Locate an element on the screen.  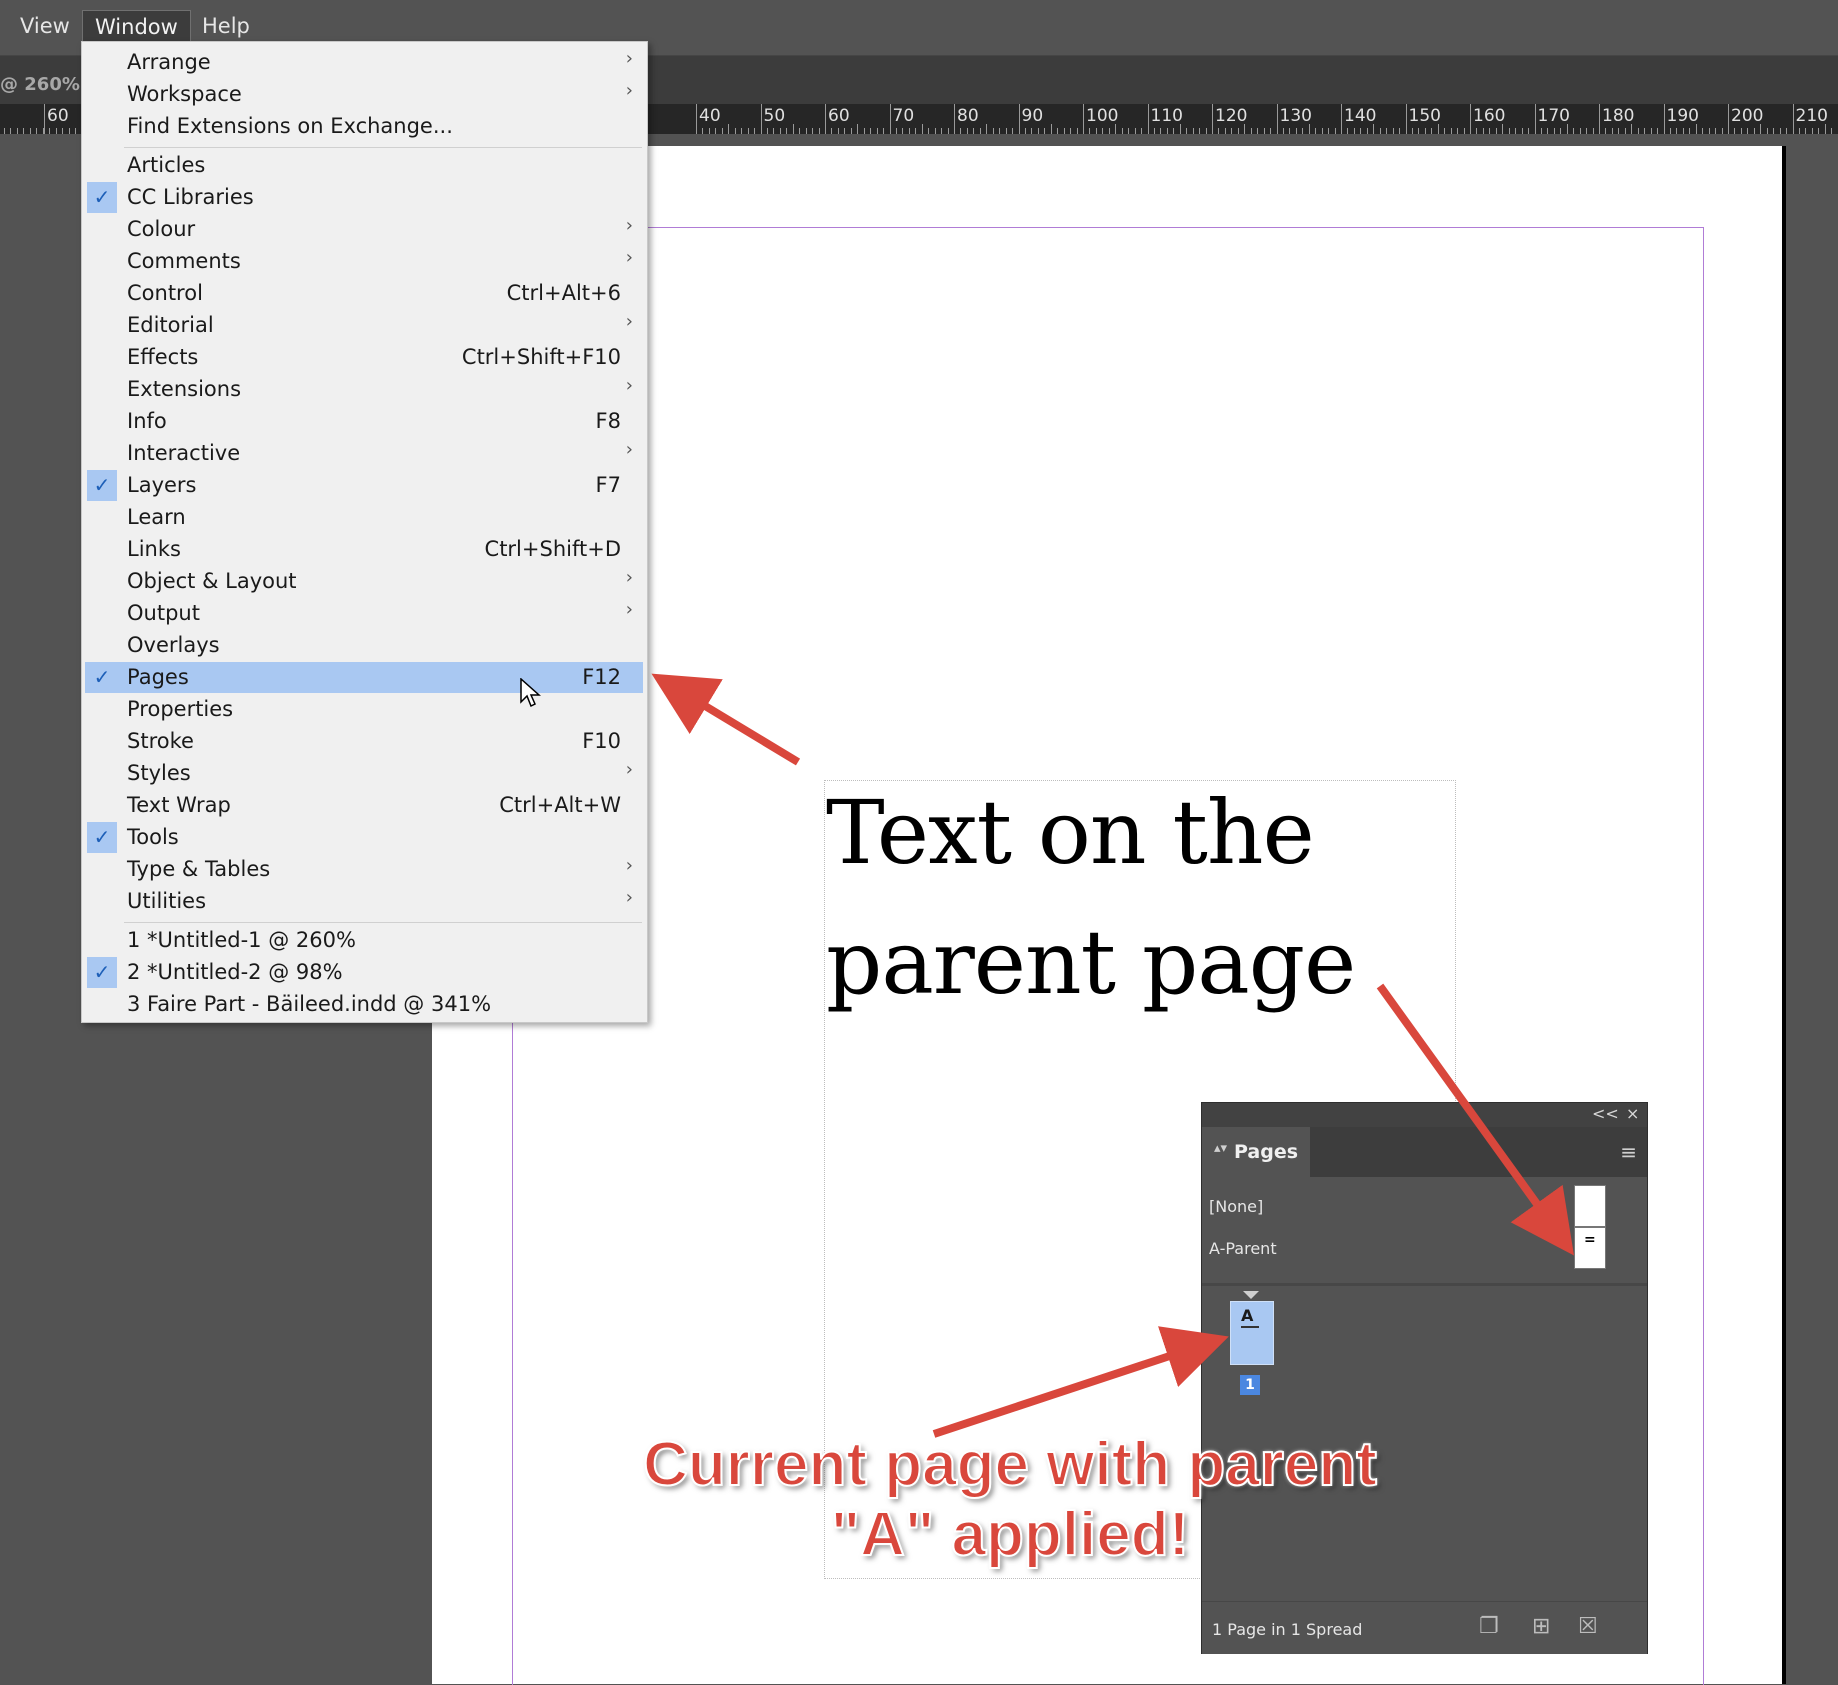
menu-item-arrange: Arrange› is located at coordinates (364, 62).